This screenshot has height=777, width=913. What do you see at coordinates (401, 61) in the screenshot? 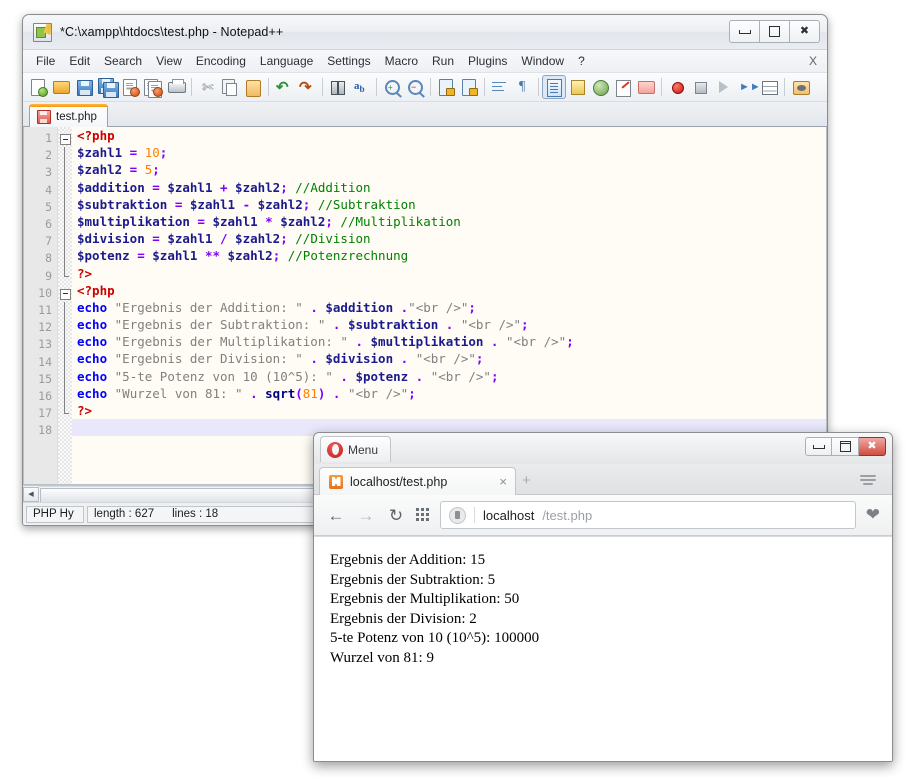
I see `menu-item-macro: Macro` at bounding box center [401, 61].